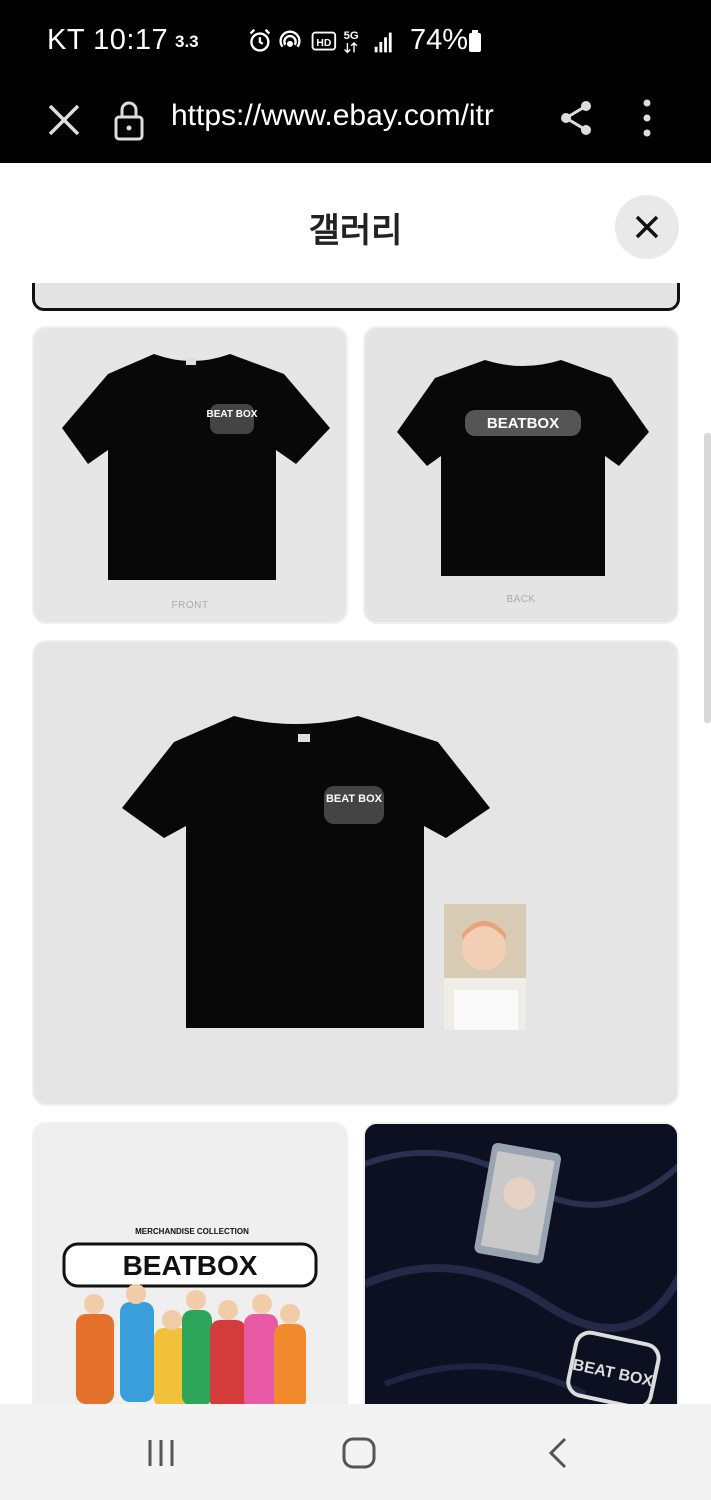 The height and width of the screenshot is (1500, 711). I want to click on beatbox-logo-merch: BEATBOX, so click(190, 1265).